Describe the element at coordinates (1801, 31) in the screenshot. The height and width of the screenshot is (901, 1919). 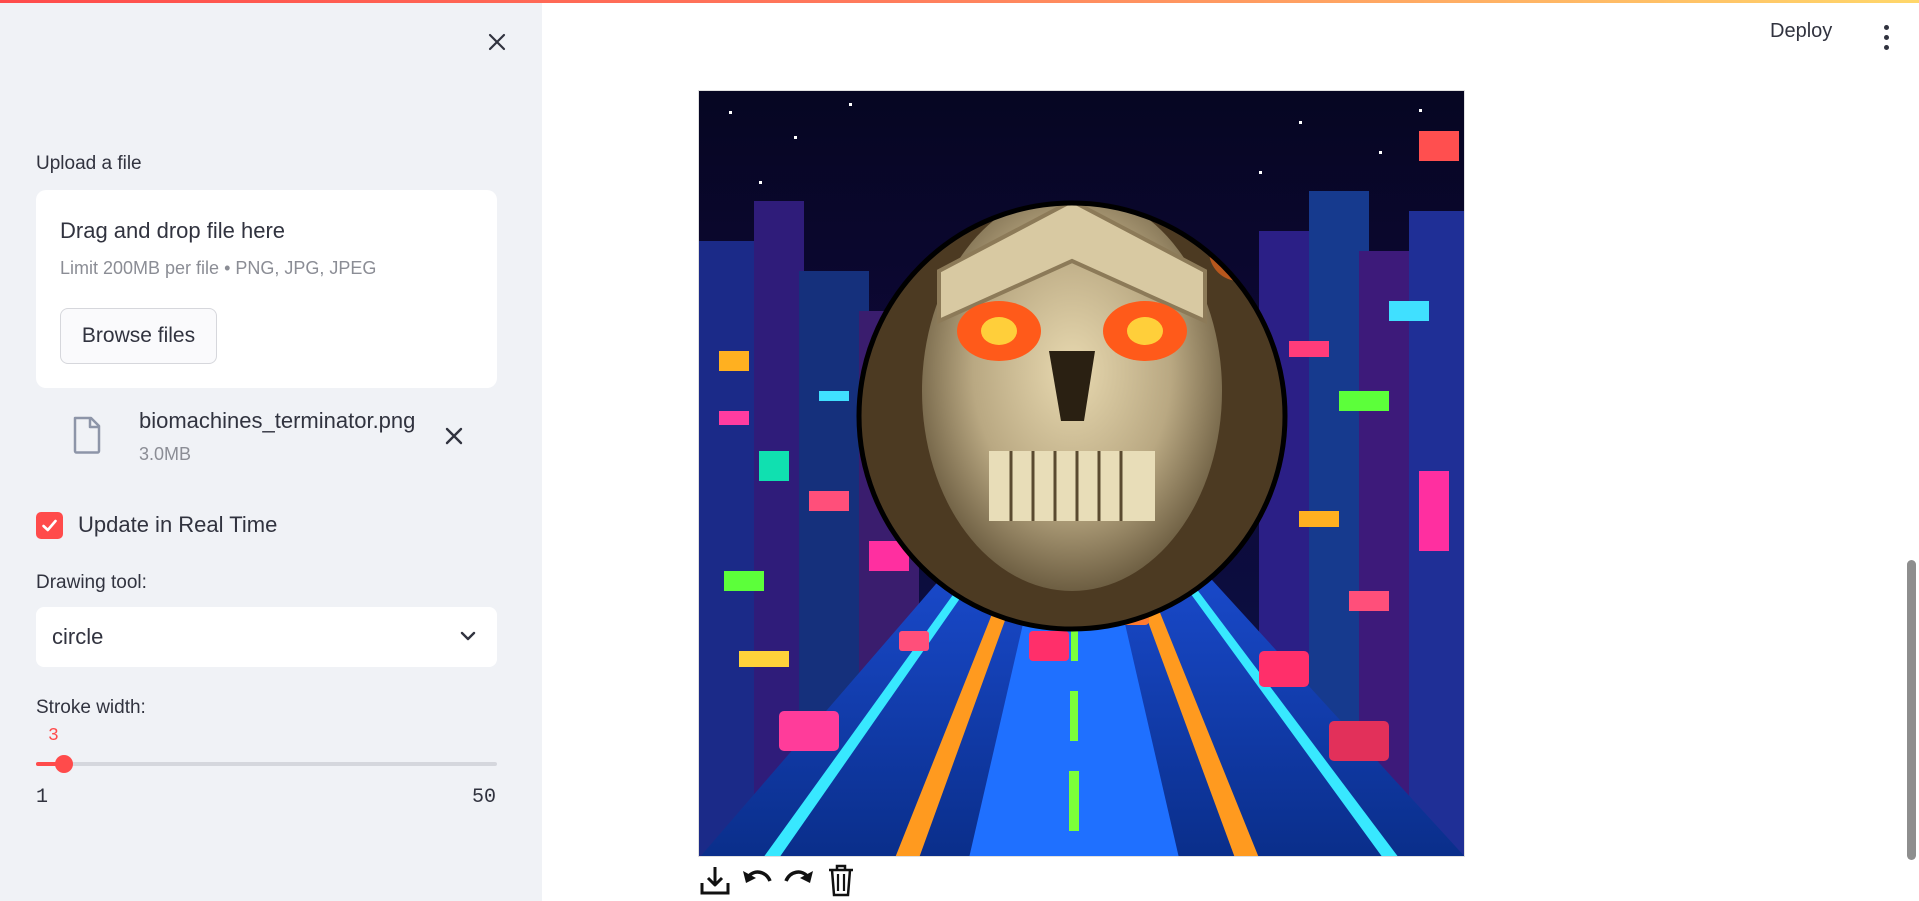
I see `deploy-button: Deploy` at that location.